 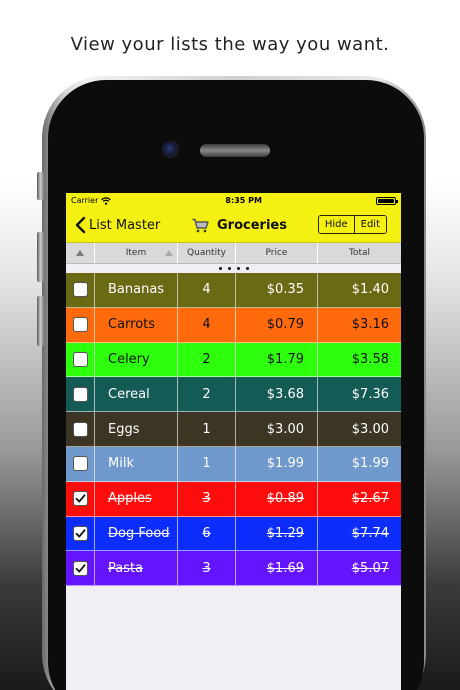 What do you see at coordinates (277, 533) in the screenshot?
I see `item-price: $1.29` at bounding box center [277, 533].